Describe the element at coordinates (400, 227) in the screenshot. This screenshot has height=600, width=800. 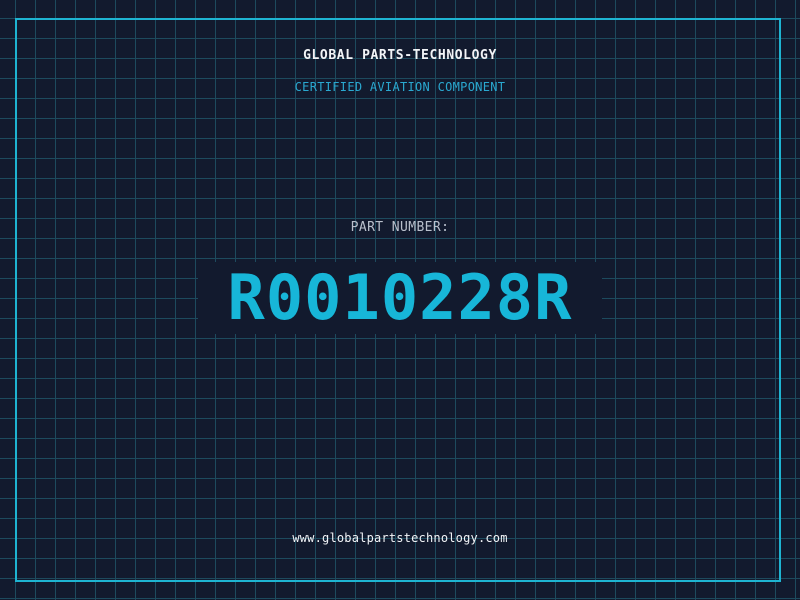
I see `part-number-label: PART NUMBER:` at that location.